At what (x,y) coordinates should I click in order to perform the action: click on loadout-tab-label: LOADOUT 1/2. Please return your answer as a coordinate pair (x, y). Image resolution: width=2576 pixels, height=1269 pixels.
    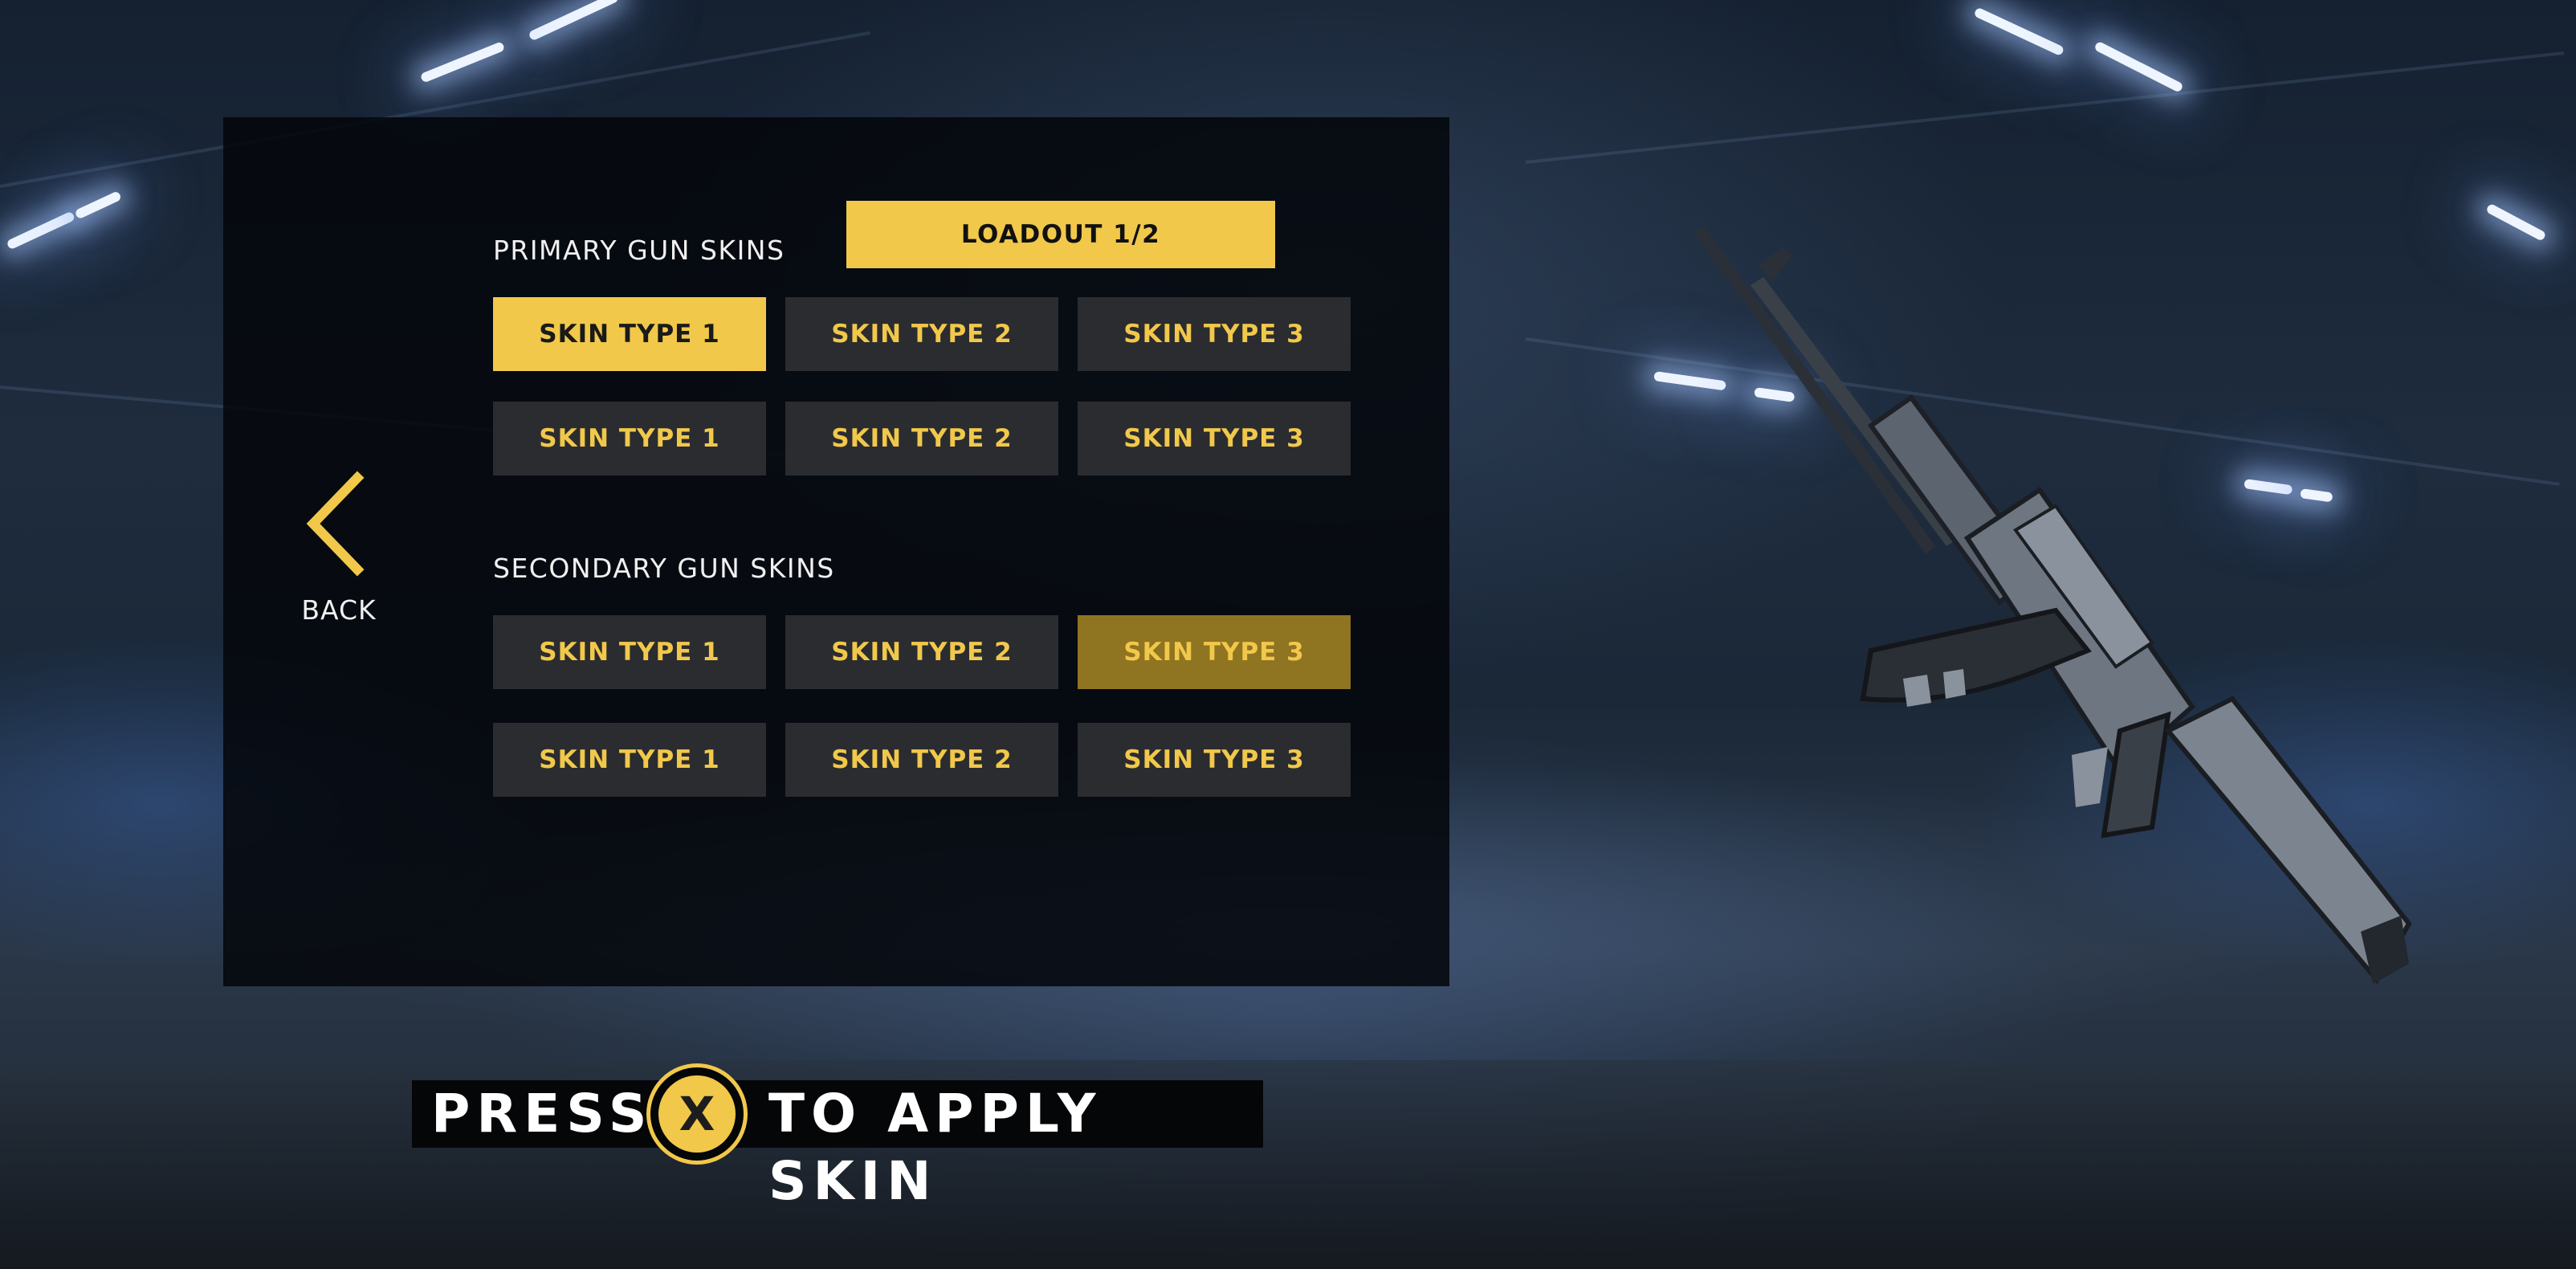
    Looking at the image, I should click on (1060, 234).